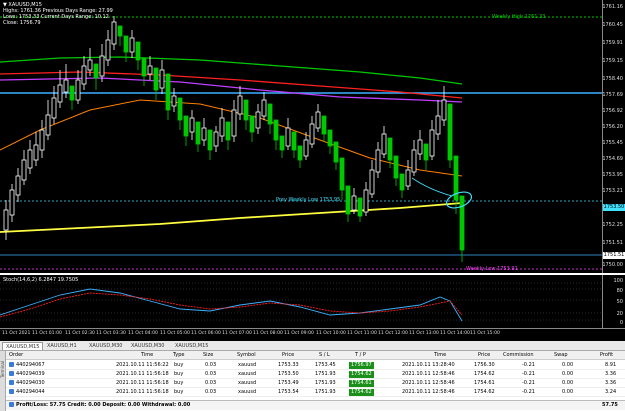 The image size is (625, 411). Describe the element at coordinates (612, 127) in the screenshot. I see `price-tick: 1756.20` at that location.